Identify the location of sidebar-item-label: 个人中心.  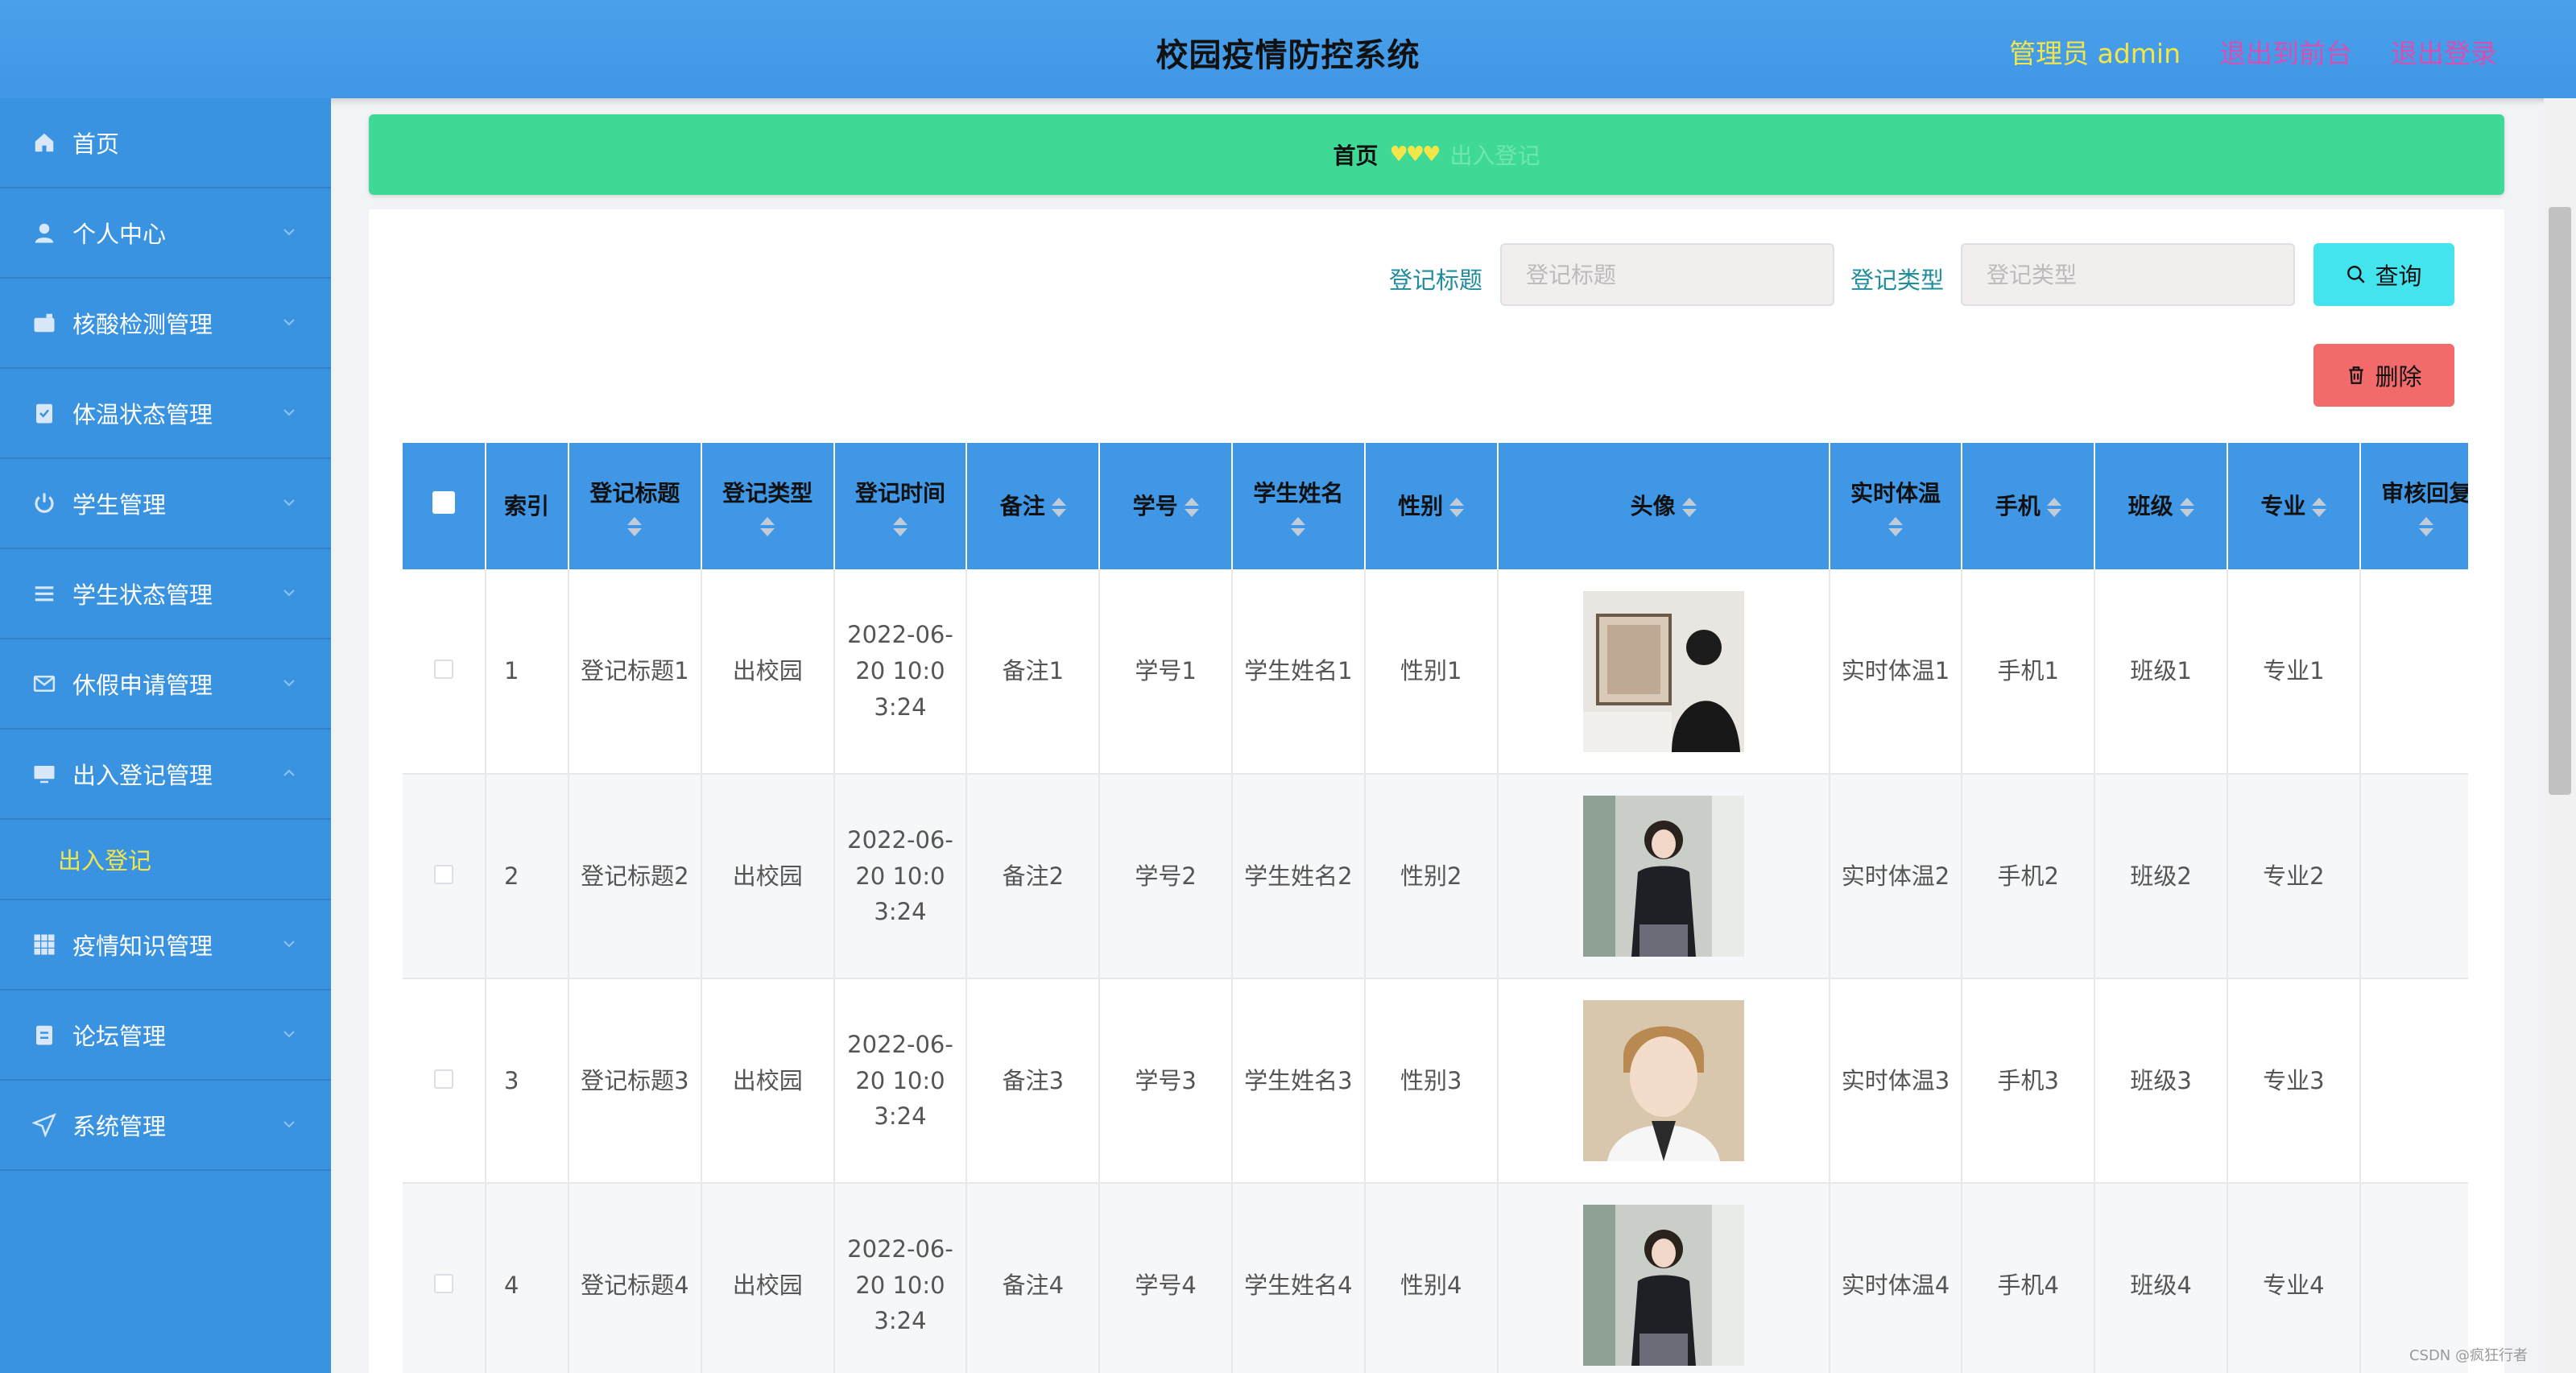
(120, 235).